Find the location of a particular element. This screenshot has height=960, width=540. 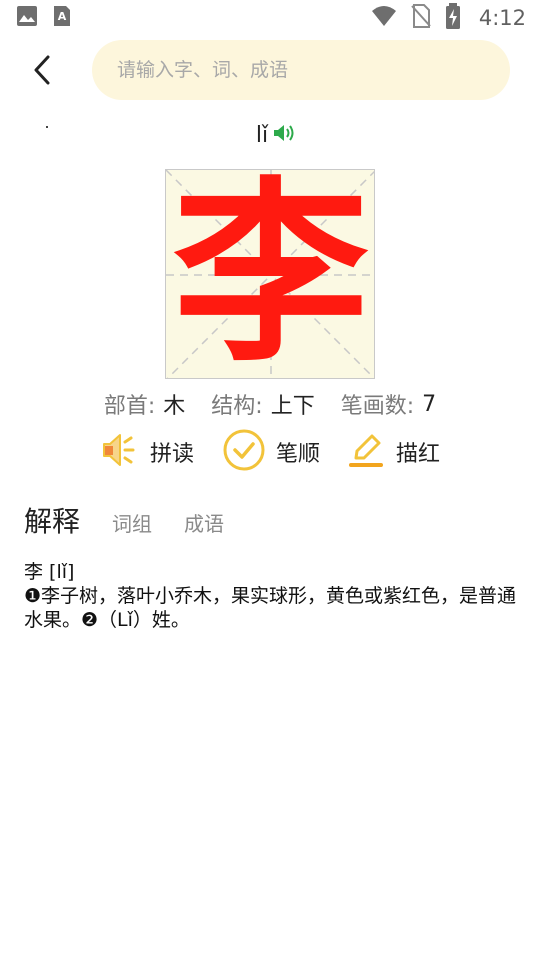

strokes-value: 7 is located at coordinates (429, 404).